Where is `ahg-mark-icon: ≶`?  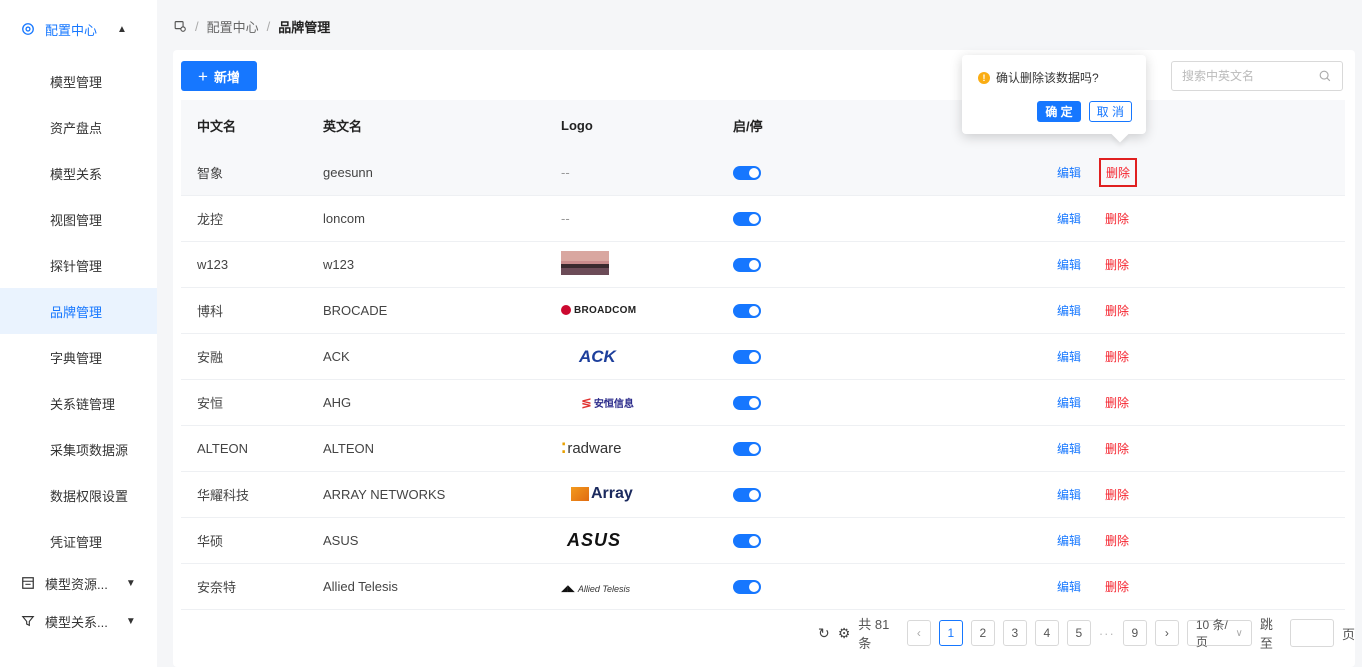 ahg-mark-icon: ≶ is located at coordinates (586, 402).